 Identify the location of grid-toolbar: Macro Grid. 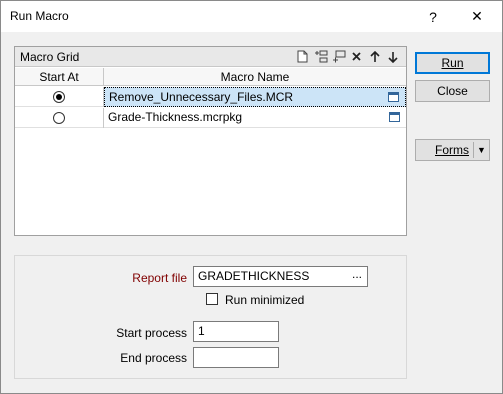
(210, 57).